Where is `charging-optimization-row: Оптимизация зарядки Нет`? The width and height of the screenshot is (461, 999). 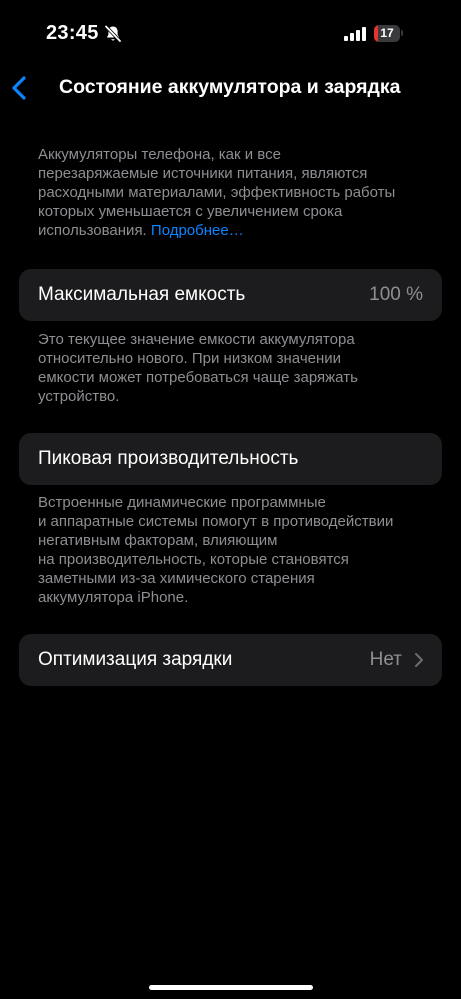
charging-optimization-row: Оптимизация зарядки Нет is located at coordinates (230, 660).